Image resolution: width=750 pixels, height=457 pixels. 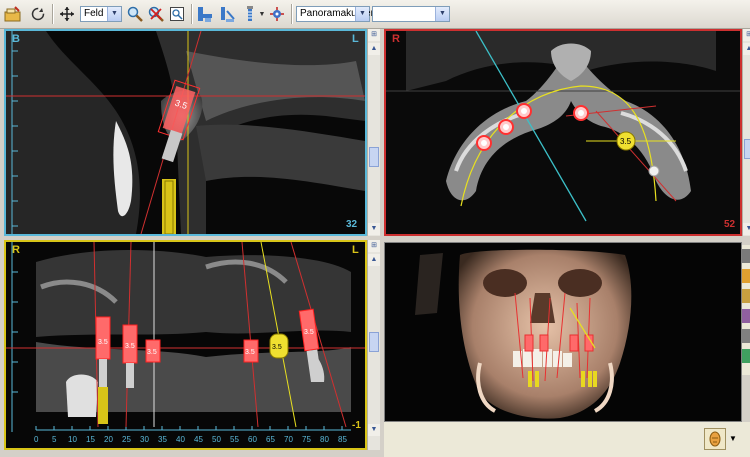 I want to click on slice-number: 52, so click(x=730, y=224).